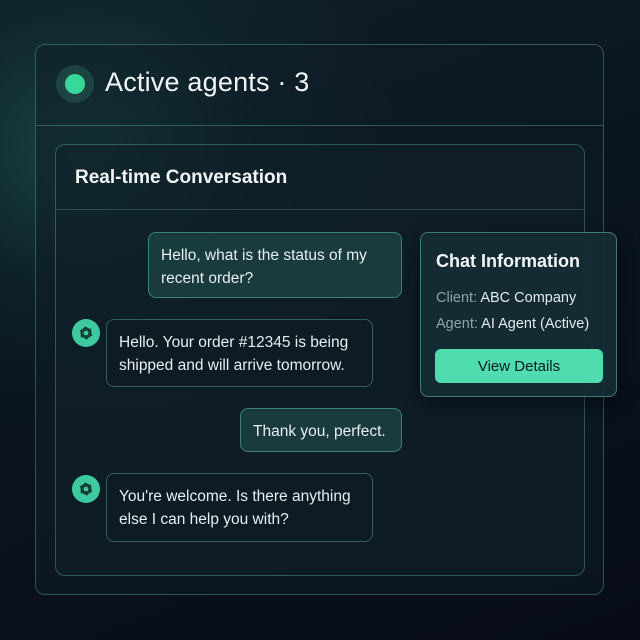  Describe the element at coordinates (234, 342) in the screenshot. I see `message-line: Hello. Your order #12345 is being` at that location.